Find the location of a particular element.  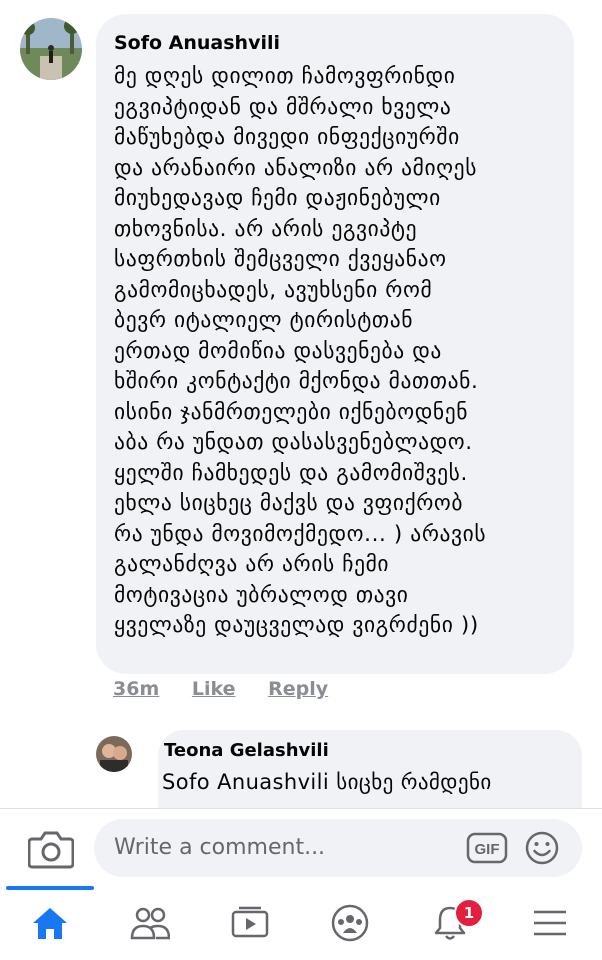

comment-line: ყელში ჩამხედეს და გამომიშვეს. is located at coordinates (291, 473).